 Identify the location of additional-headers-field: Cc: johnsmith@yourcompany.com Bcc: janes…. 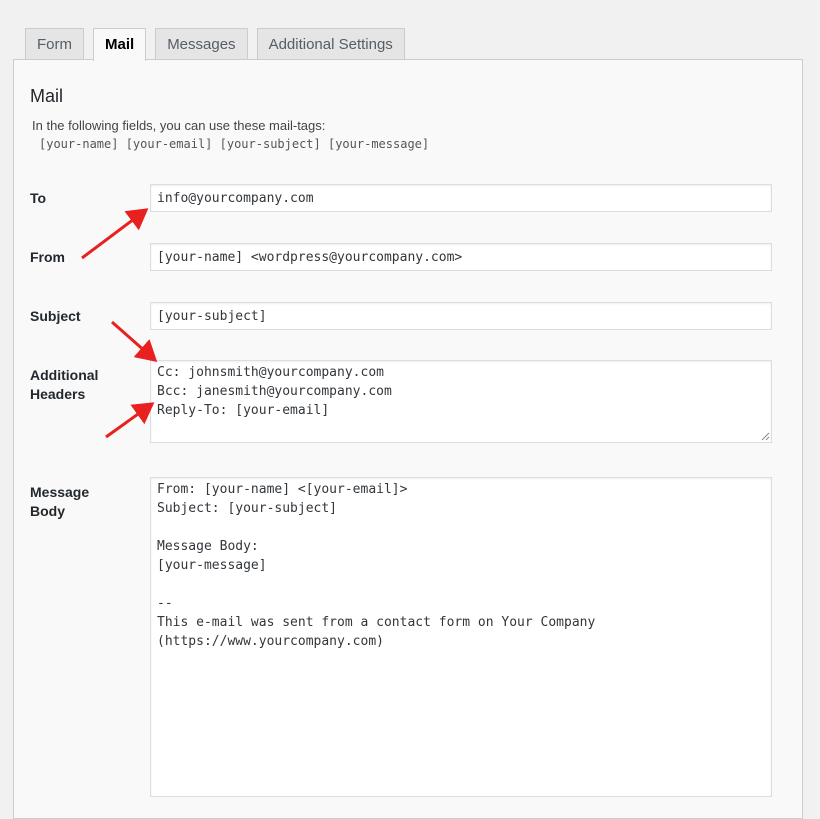
(461, 401).